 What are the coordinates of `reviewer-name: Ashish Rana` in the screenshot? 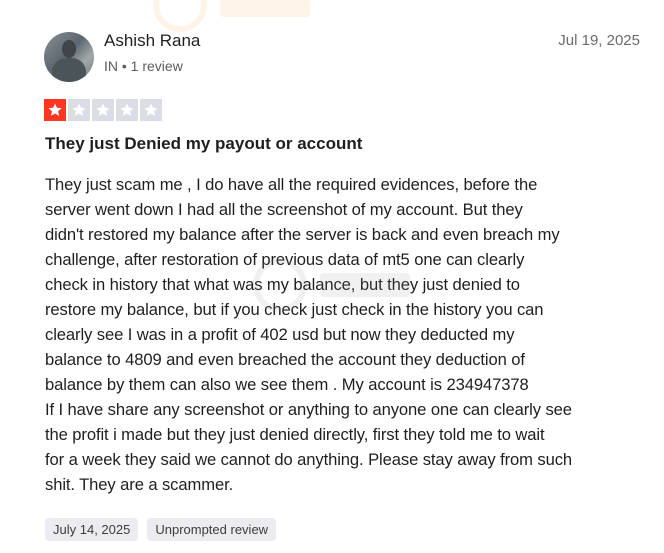 It's located at (152, 41).